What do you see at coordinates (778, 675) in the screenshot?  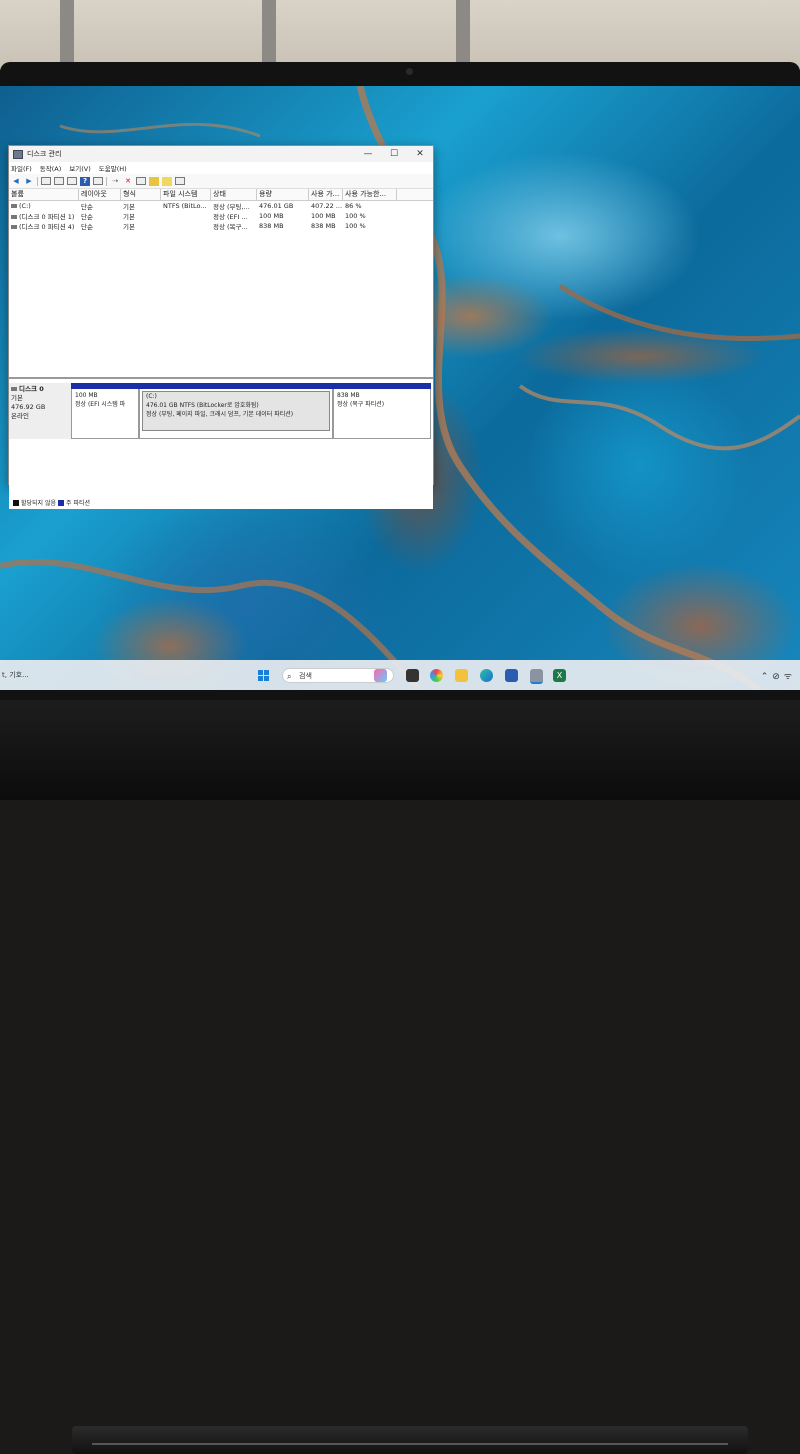 I see `system-tray: ⌃⊘ᯤ` at bounding box center [778, 675].